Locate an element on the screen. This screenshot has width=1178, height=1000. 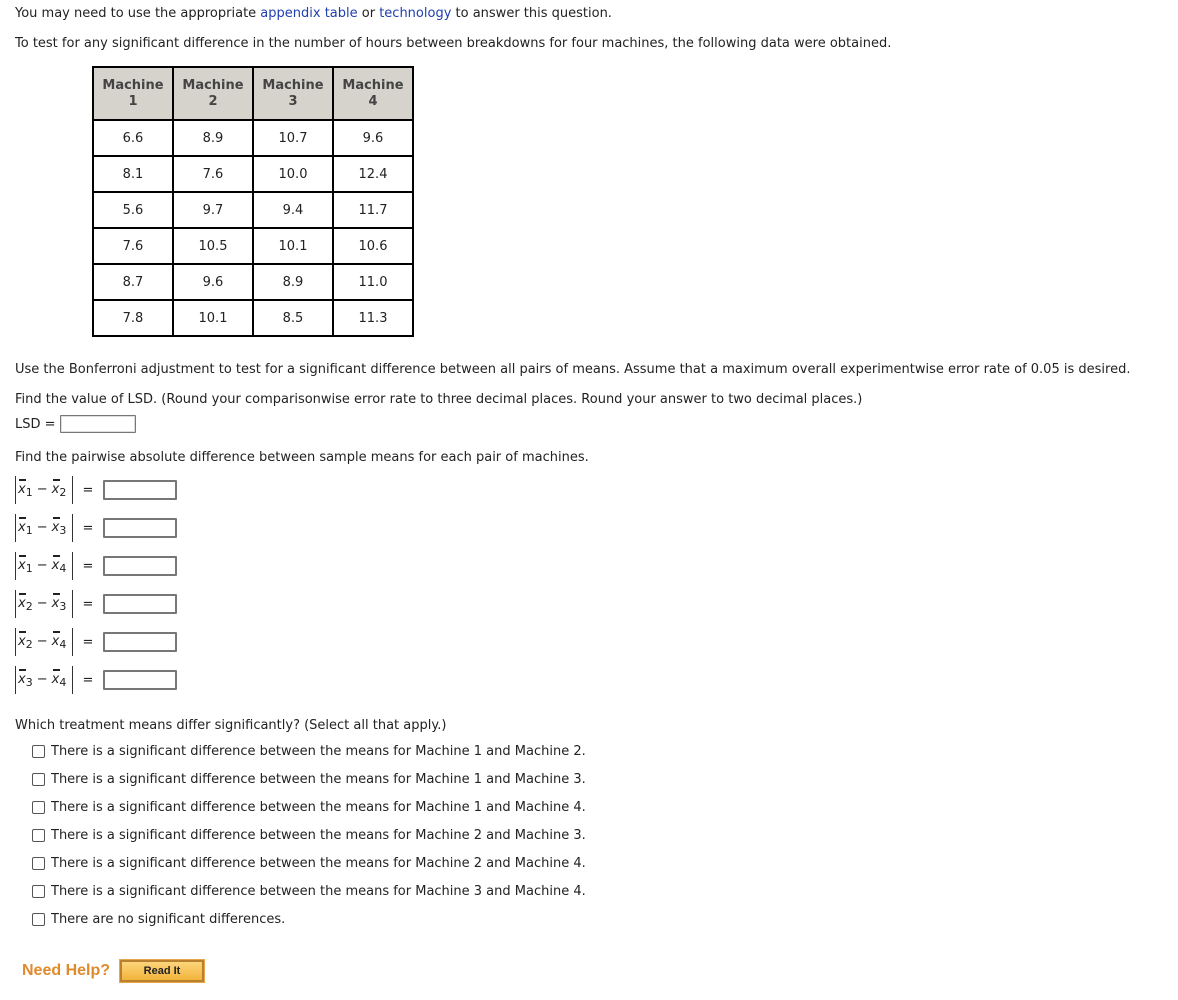
lsd-row: LSD = is located at coordinates (75, 424).